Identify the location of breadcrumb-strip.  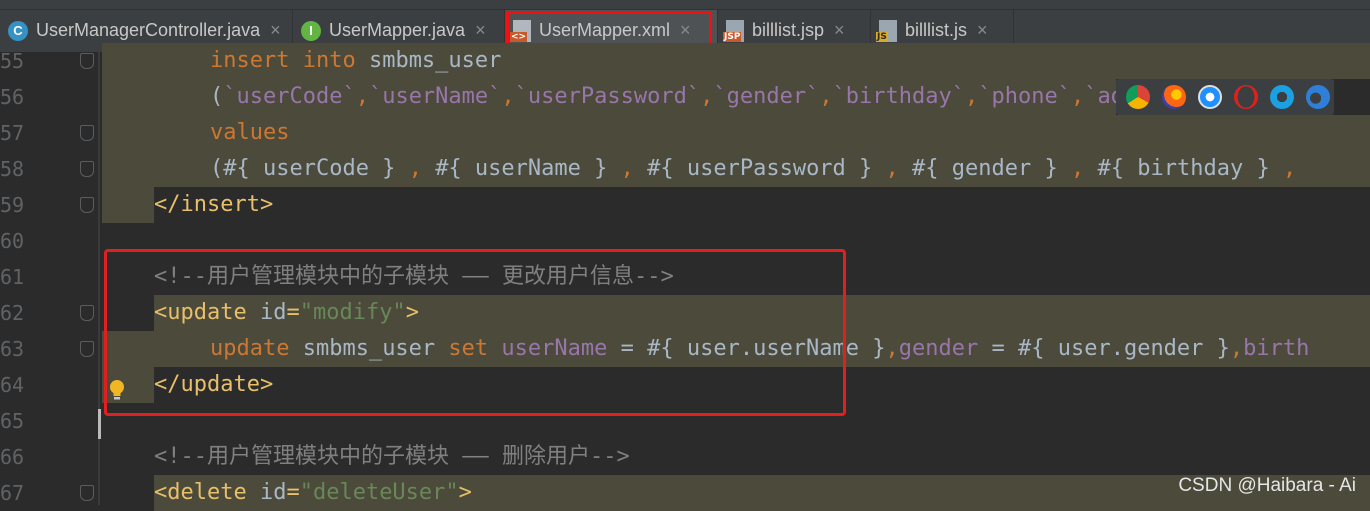
(685, 5).